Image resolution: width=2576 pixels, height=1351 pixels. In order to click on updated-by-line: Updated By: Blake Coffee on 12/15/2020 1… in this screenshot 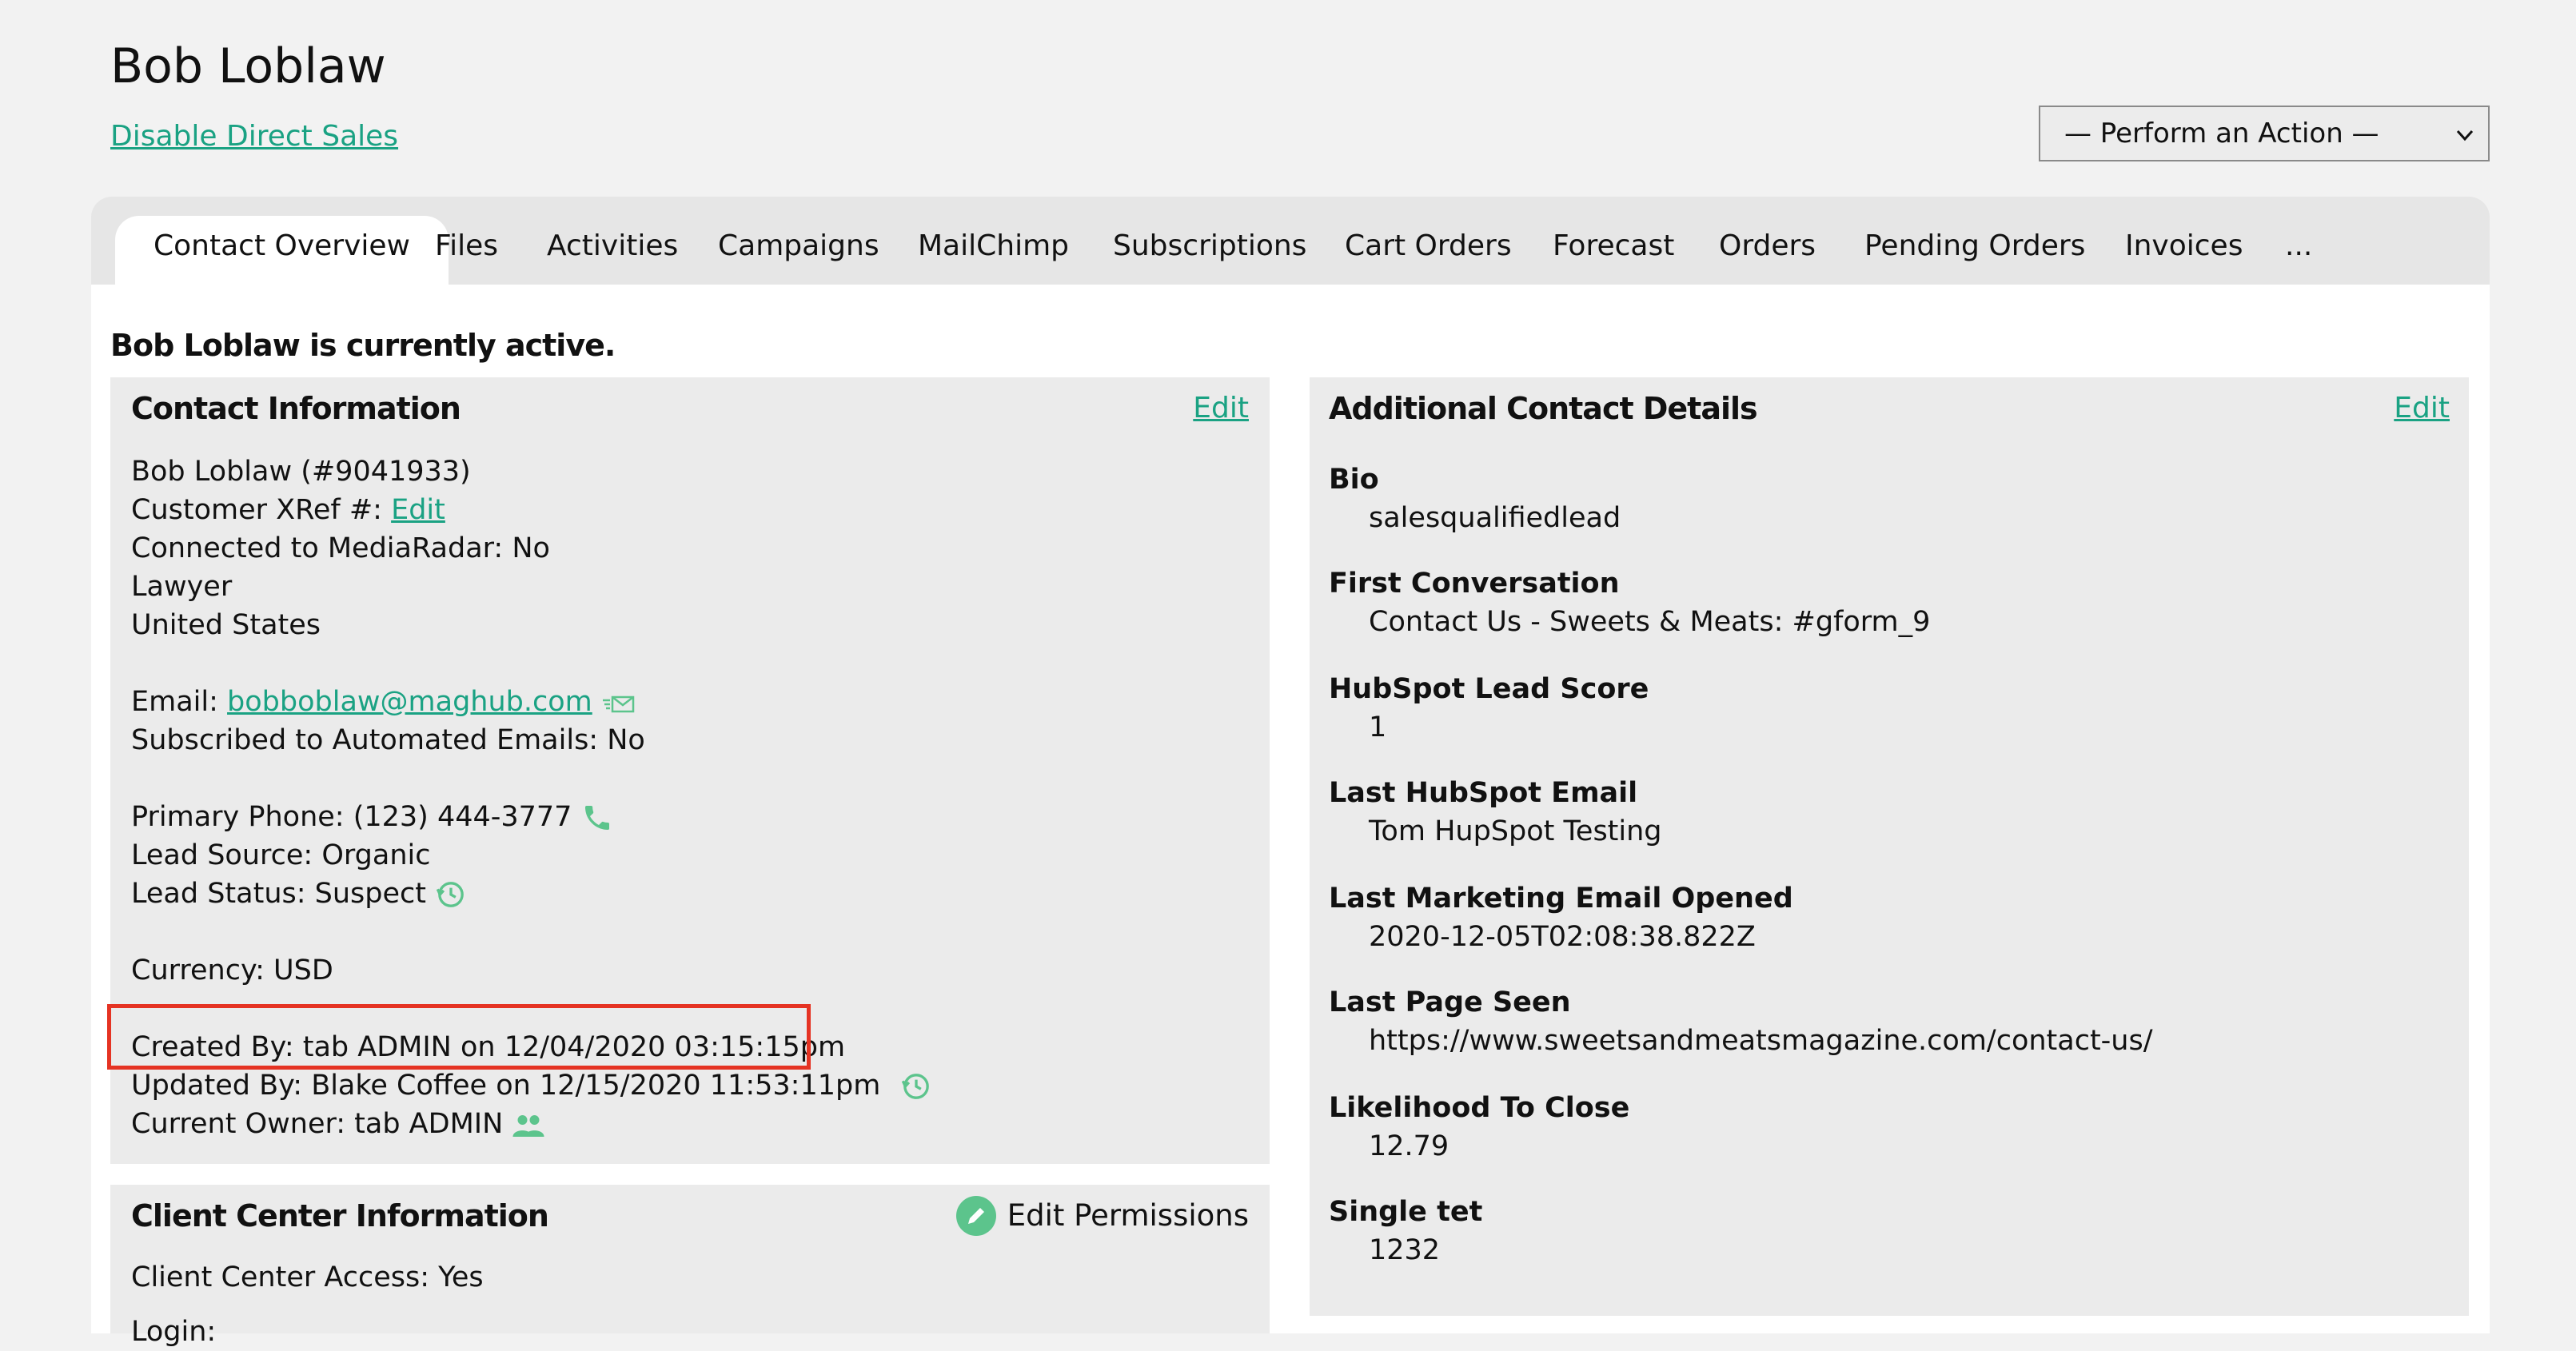, I will do `click(532, 1085)`.